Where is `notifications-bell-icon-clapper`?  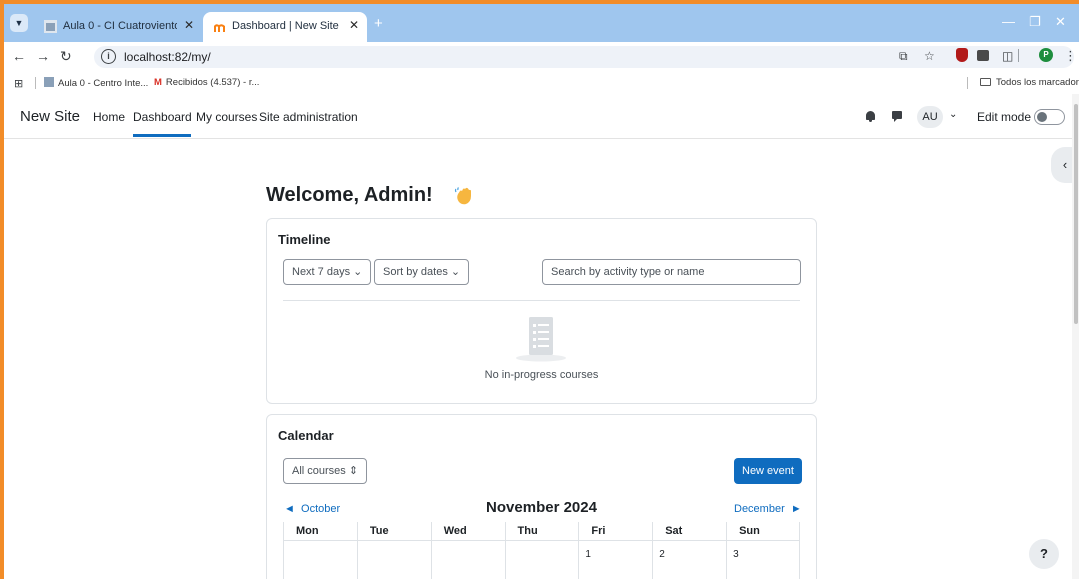 notifications-bell-icon-clapper is located at coordinates (870, 121).